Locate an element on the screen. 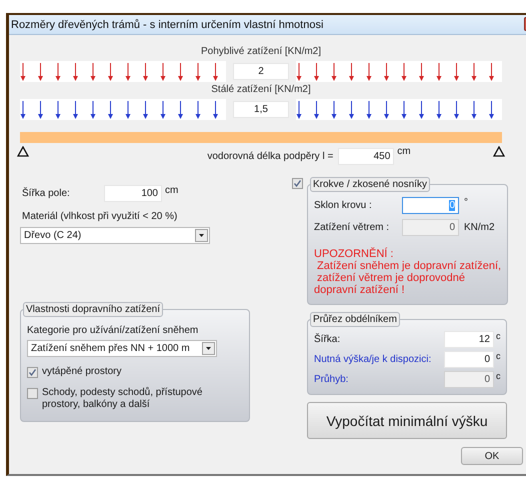 The height and width of the screenshot is (478, 526). input-field: 0 is located at coordinates (469, 359).